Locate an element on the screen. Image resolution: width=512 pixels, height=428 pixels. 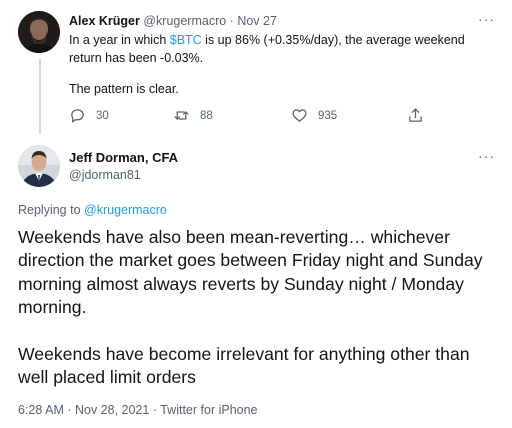
parent-author-handle: @krugermacro is located at coordinates (184, 21).